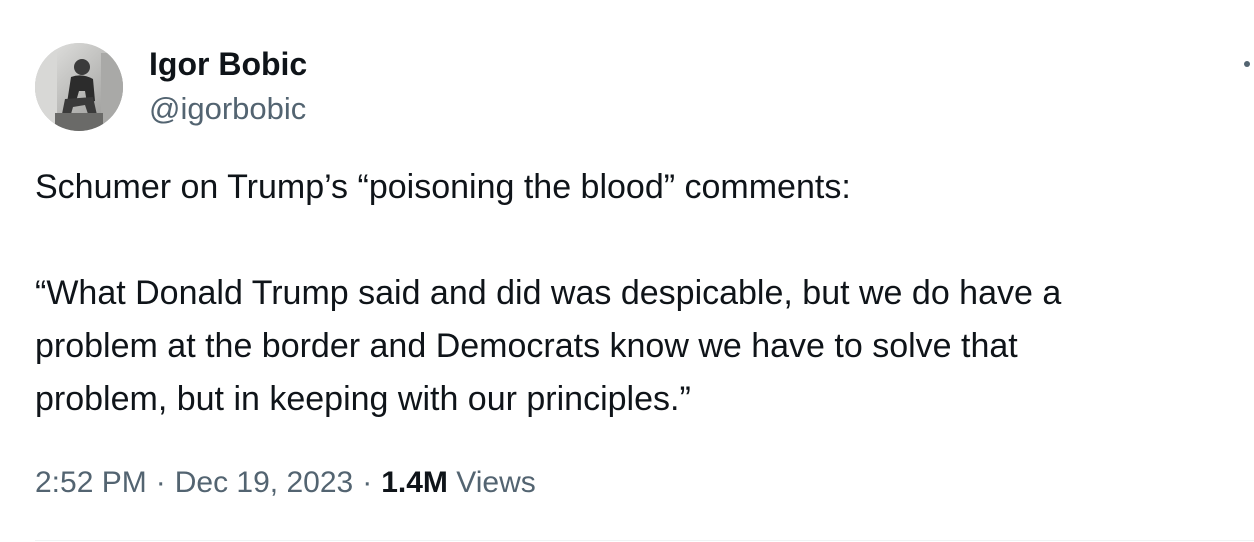 This screenshot has height=542, width=1254. I want to click on avatar-photo-icon, so click(79, 87).